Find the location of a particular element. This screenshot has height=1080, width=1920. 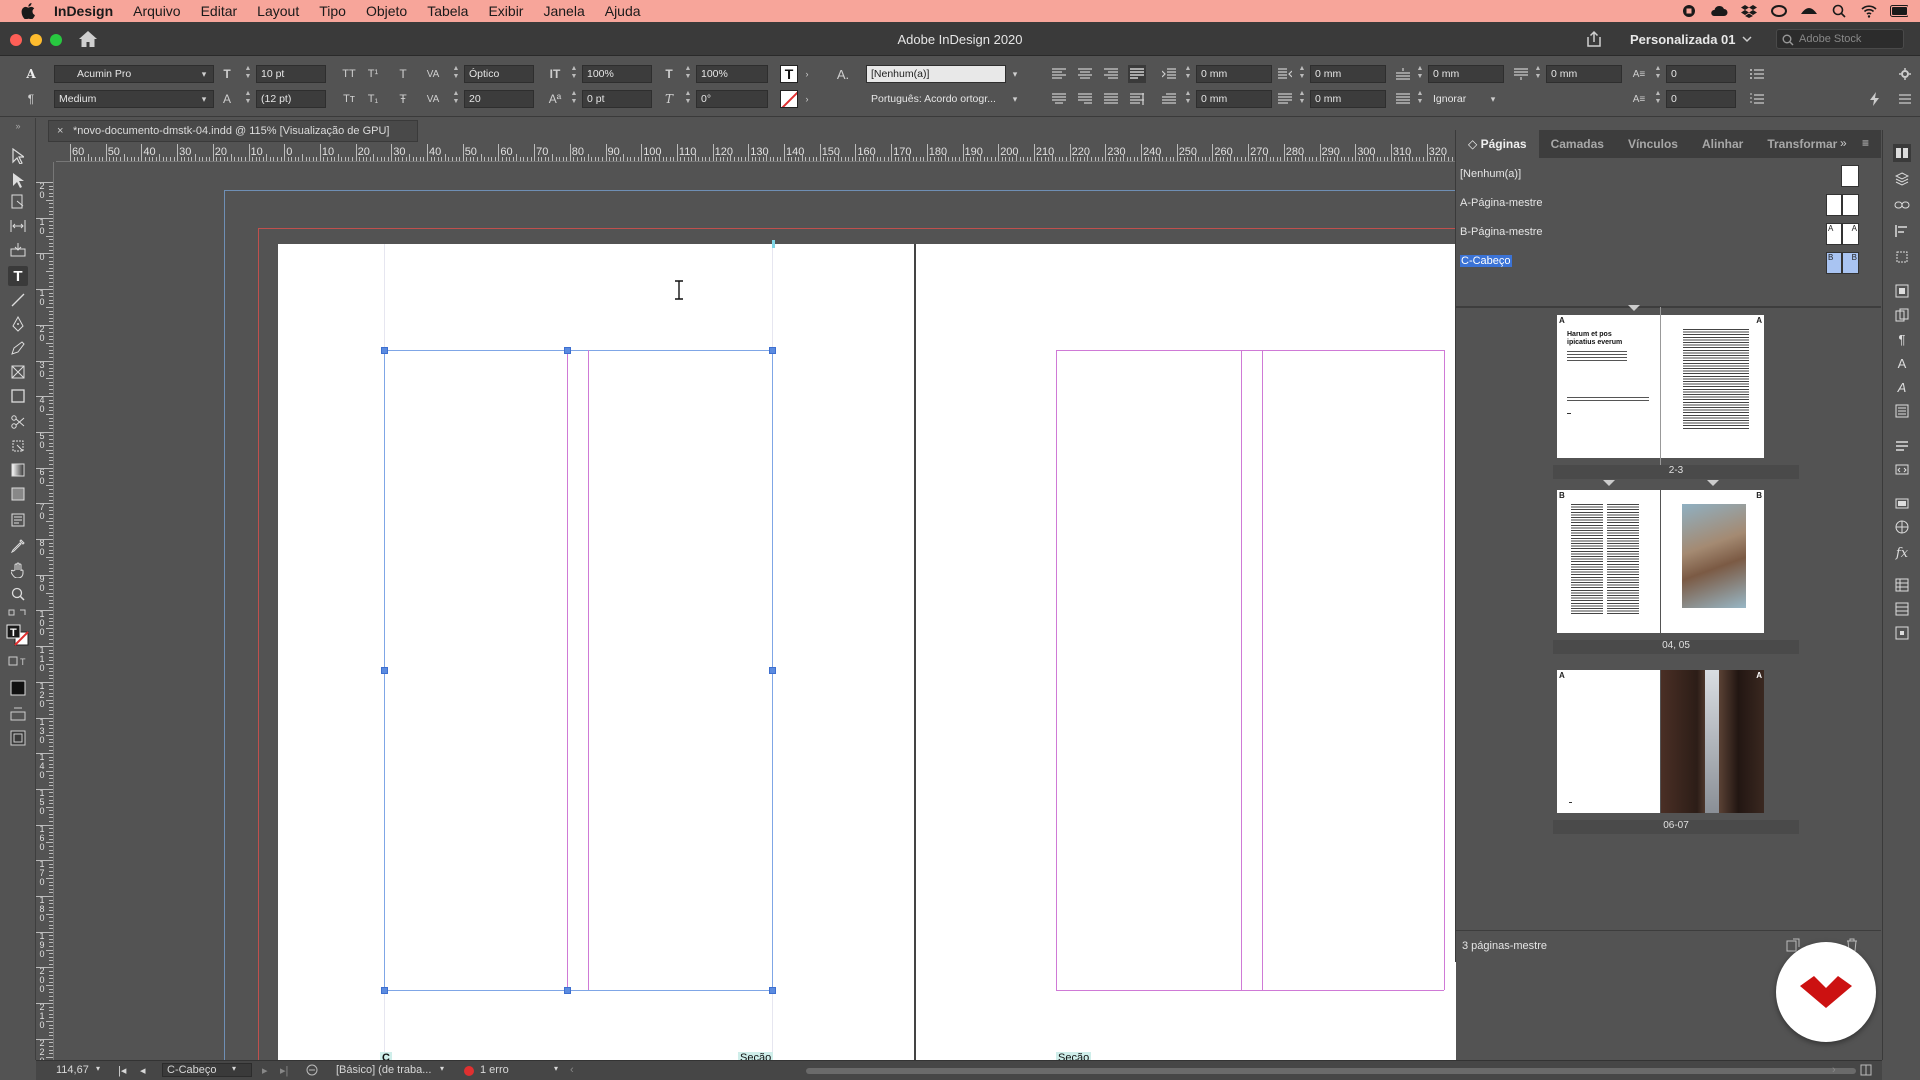

direct-selection-tool-icon is located at coordinates (18, 180).